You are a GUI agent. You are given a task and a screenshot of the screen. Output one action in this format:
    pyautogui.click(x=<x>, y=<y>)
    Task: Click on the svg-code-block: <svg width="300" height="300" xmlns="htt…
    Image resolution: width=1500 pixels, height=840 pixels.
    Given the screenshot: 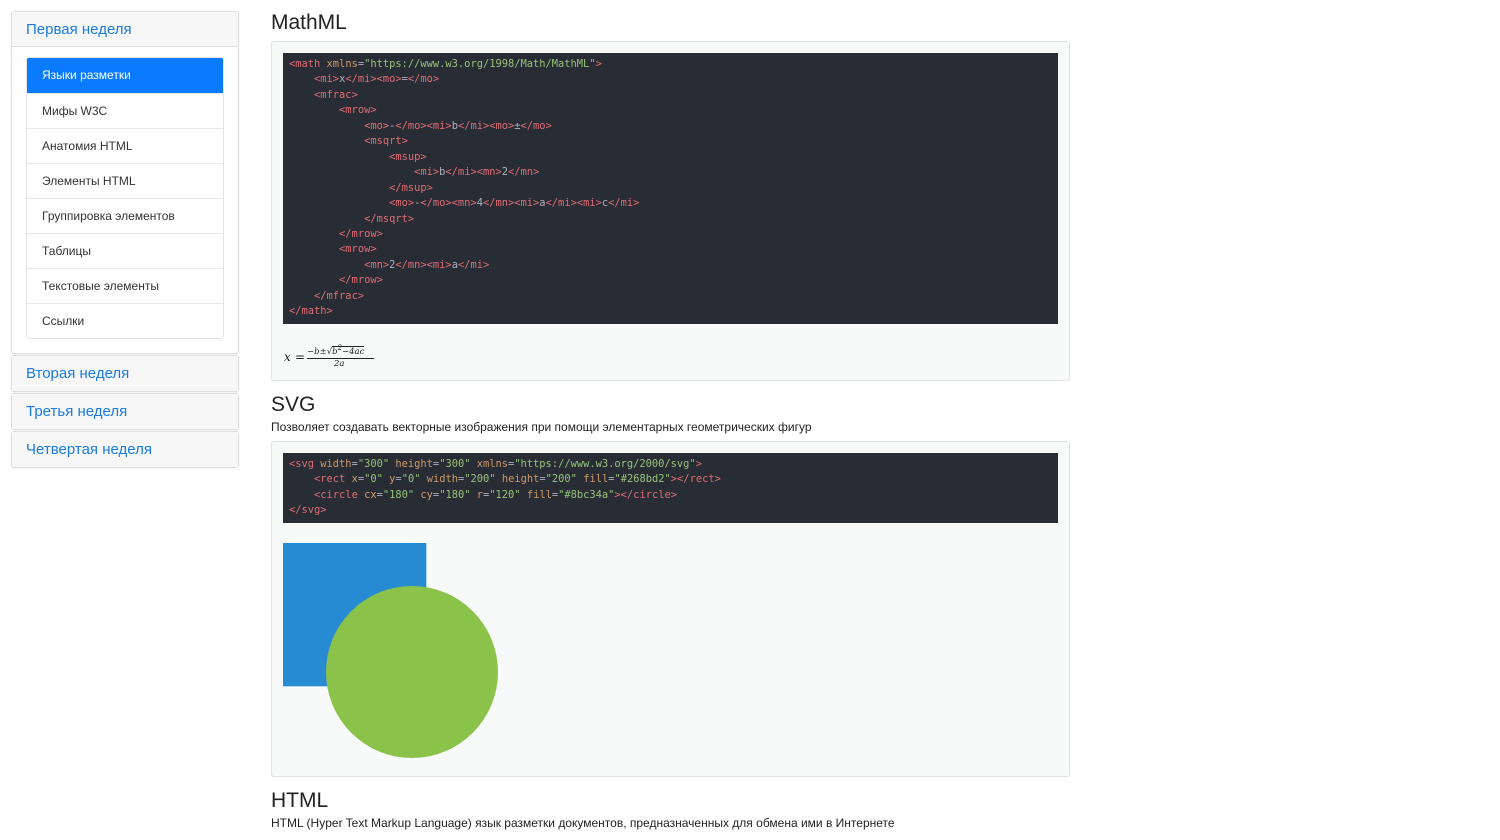 What is the action you would take?
    pyautogui.click(x=670, y=488)
    